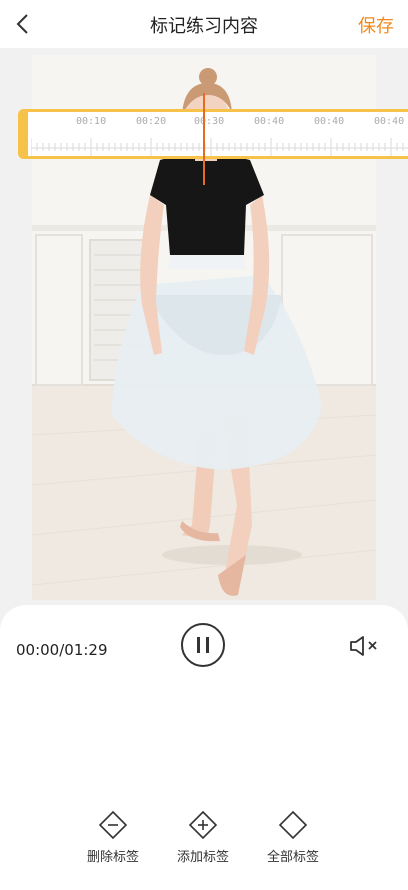  What do you see at coordinates (376, 25) in the screenshot?
I see `save-button: 保存` at bounding box center [376, 25].